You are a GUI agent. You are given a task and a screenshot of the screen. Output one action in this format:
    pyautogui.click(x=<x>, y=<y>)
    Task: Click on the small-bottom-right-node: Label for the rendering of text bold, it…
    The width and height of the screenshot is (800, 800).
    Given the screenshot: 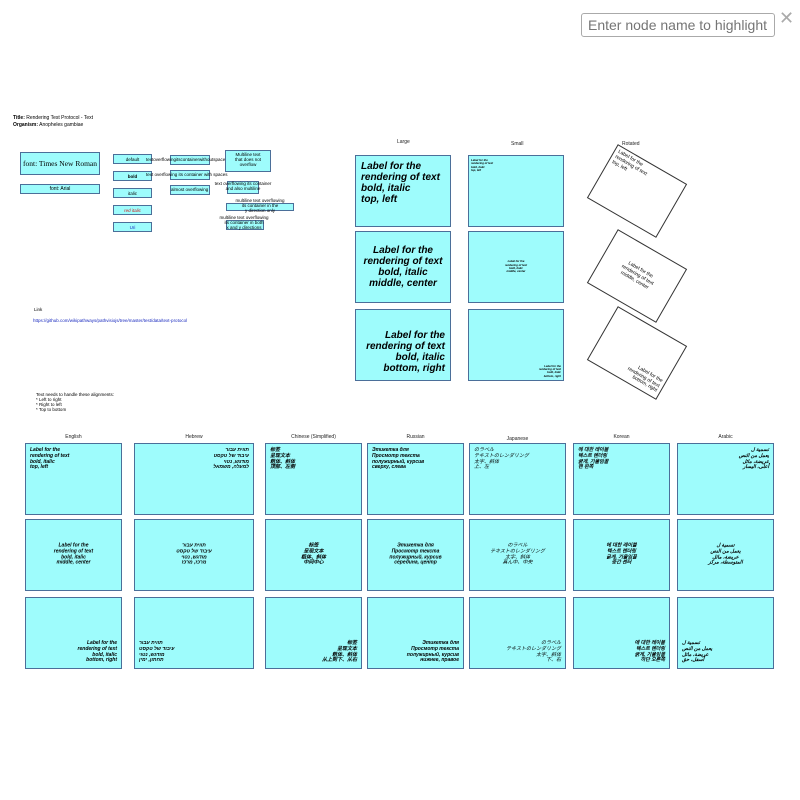 What is the action you would take?
    pyautogui.click(x=516, y=345)
    